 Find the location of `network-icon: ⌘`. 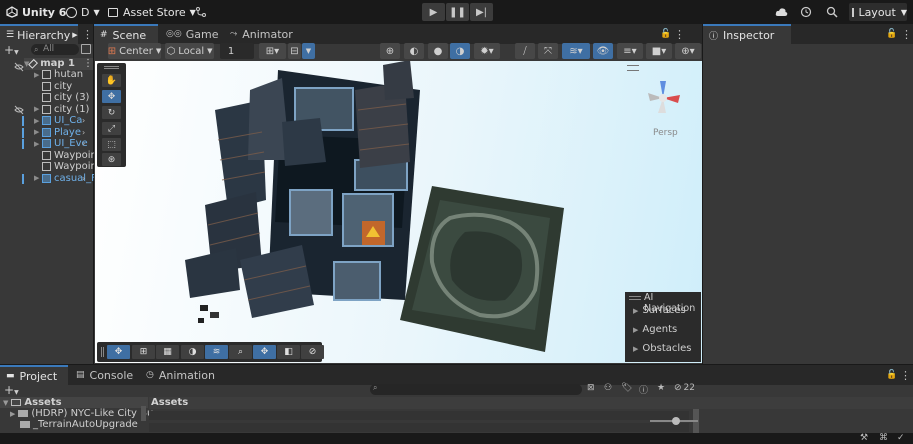

network-icon: ⌘ is located at coordinates (883, 438).